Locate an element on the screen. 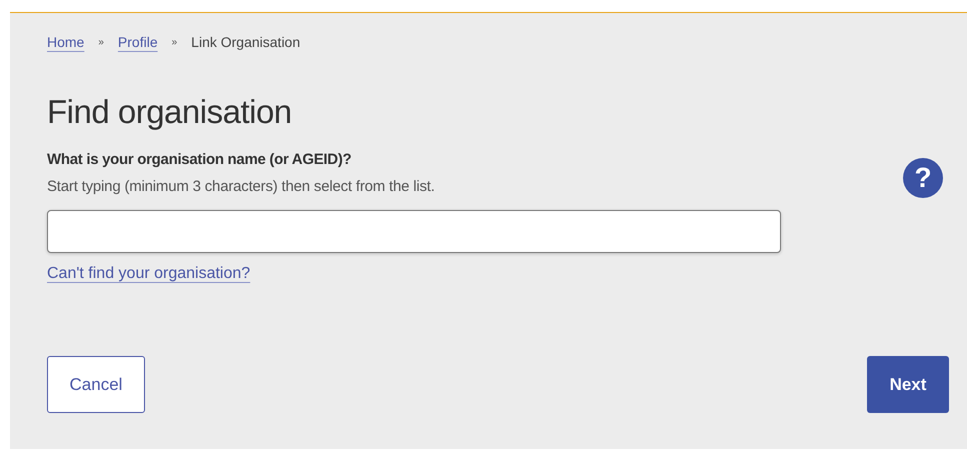 This screenshot has width=967, height=450. help-icon: ? is located at coordinates (923, 178).